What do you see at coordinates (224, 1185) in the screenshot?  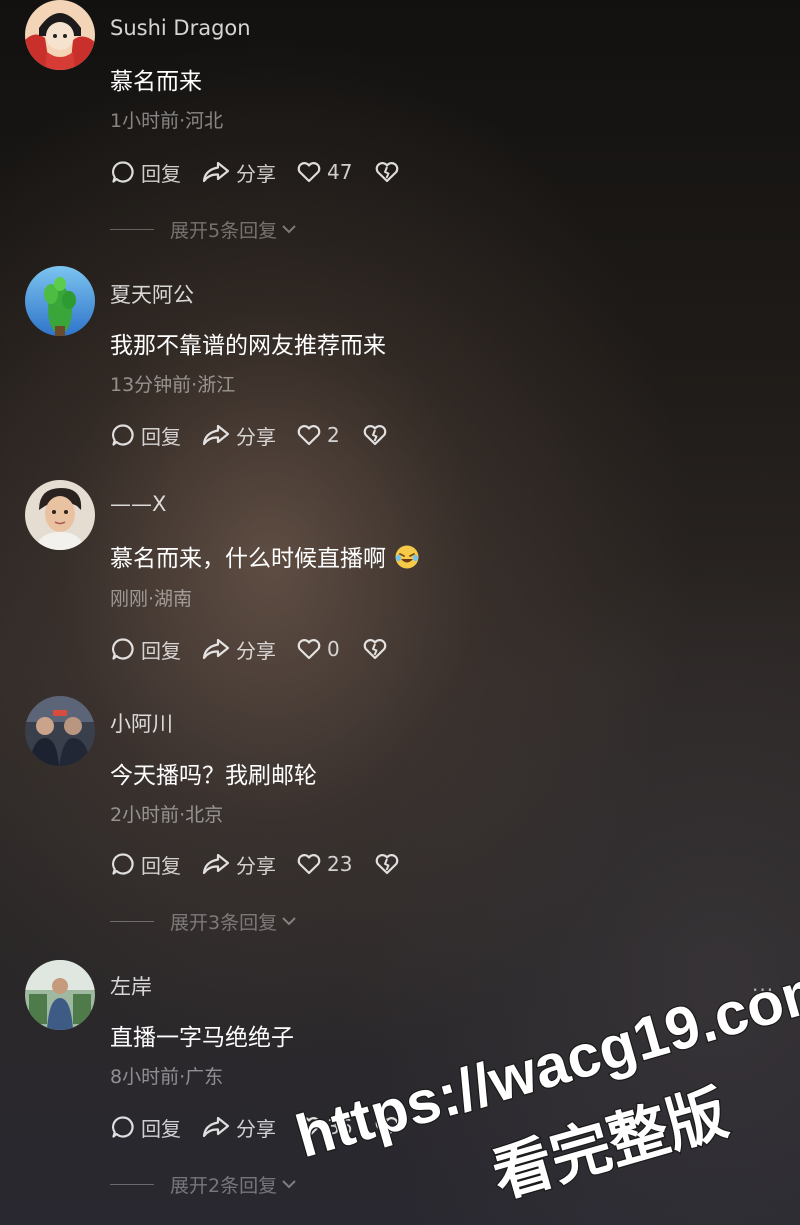 I see `expand-replies-label: 展开2条回复` at bounding box center [224, 1185].